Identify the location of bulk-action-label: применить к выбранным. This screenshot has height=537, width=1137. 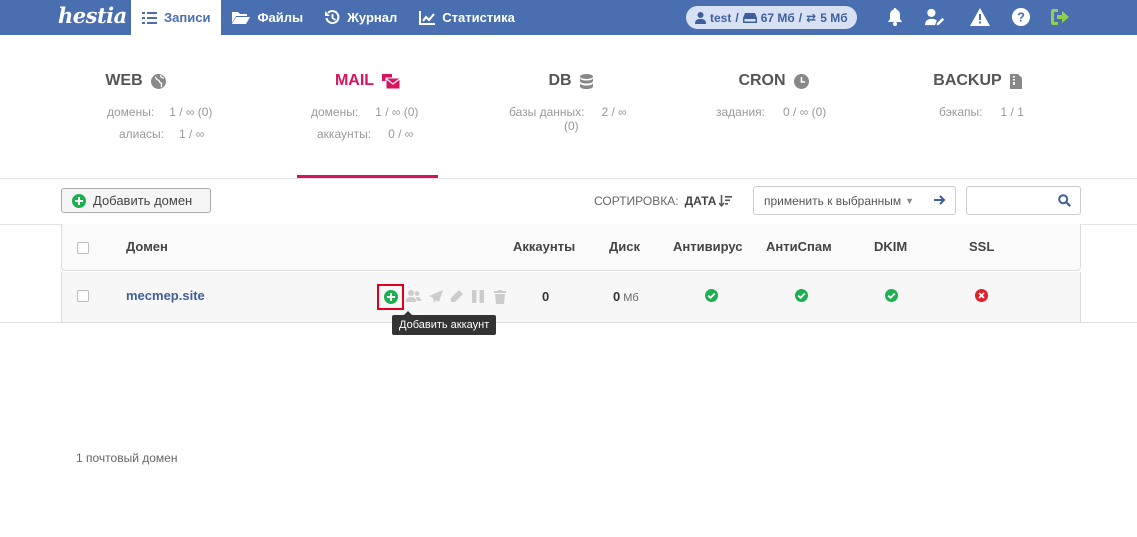
(833, 200).